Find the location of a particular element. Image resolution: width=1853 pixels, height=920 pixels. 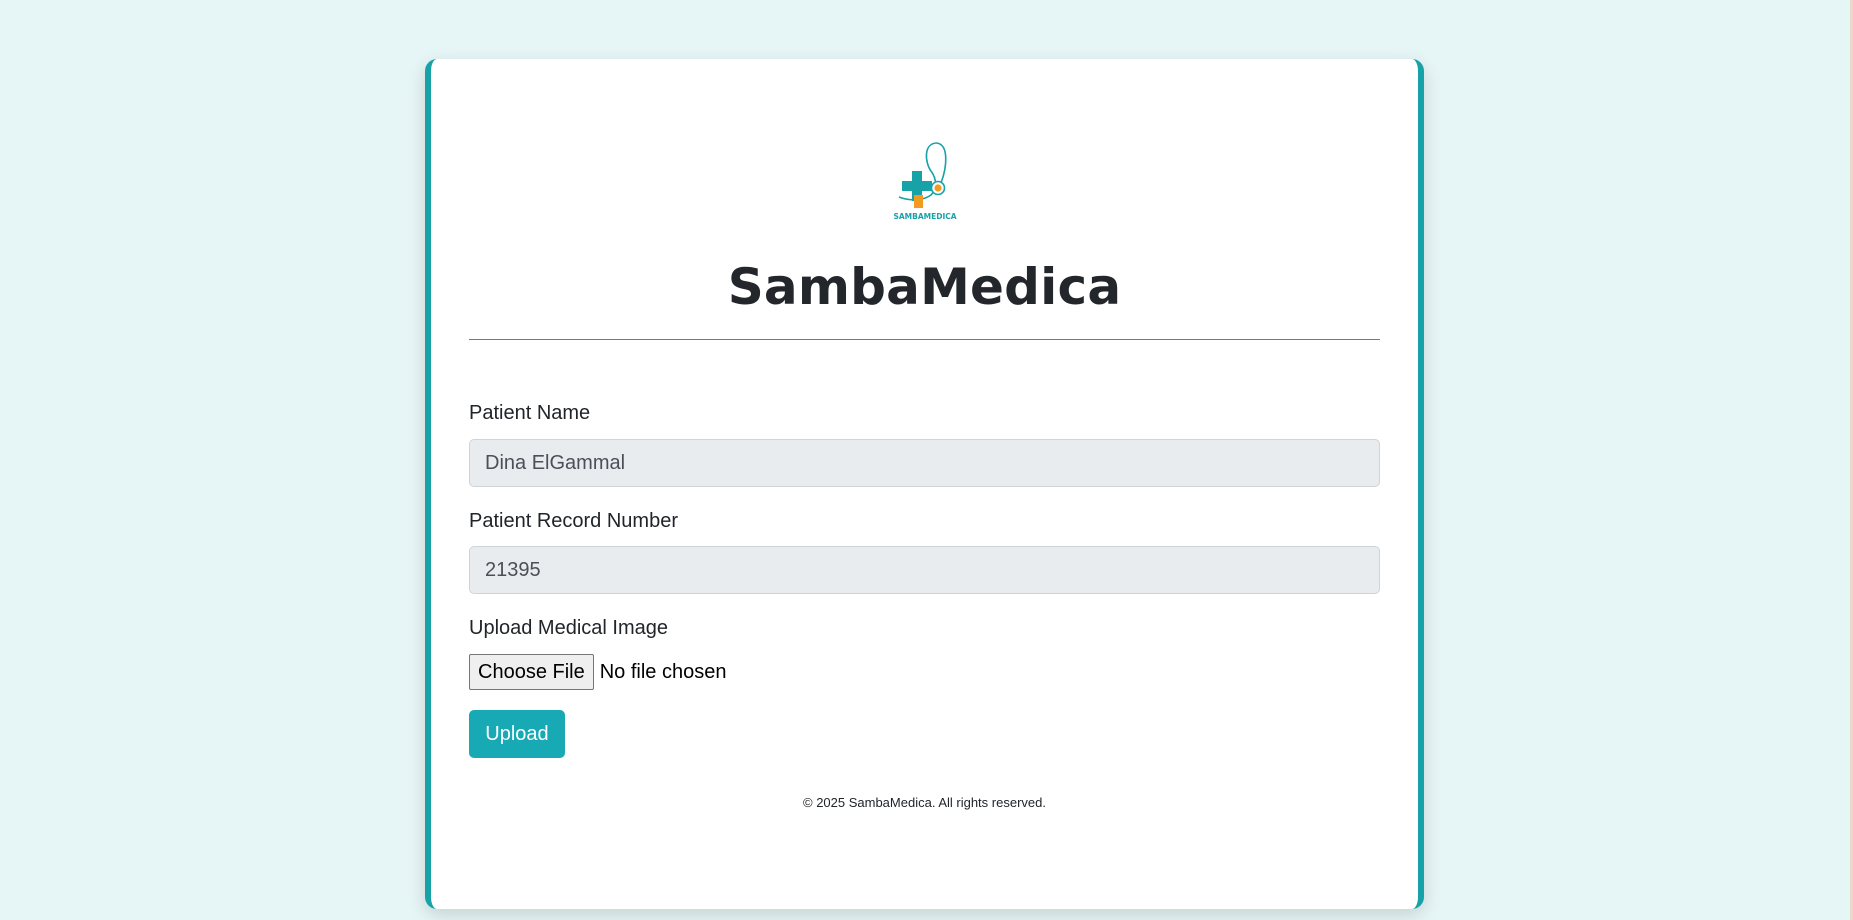

record-number-label: Patient Record Number is located at coordinates (573, 521).